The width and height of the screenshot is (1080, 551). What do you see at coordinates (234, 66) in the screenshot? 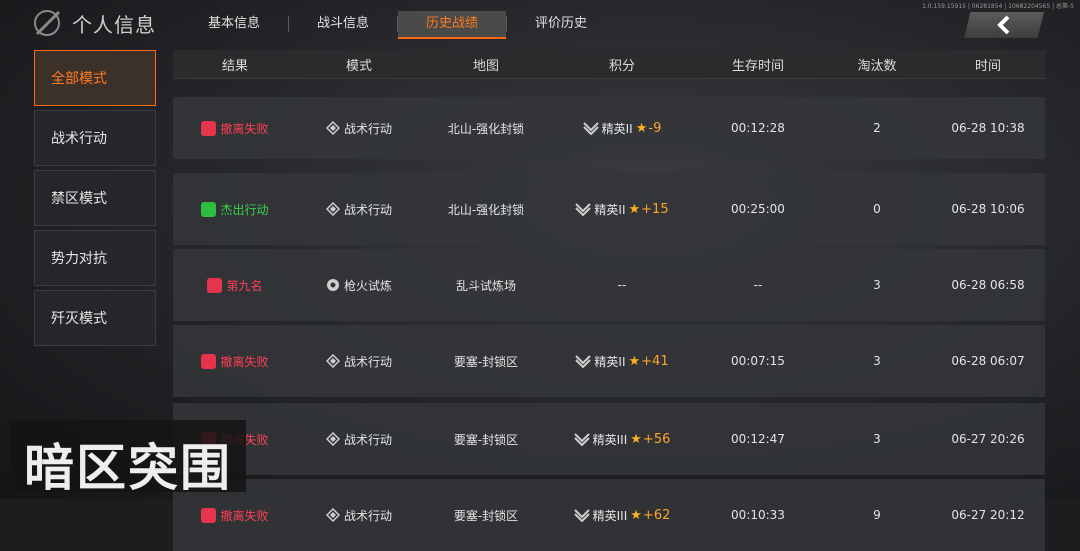
I see `column-header-result: 结果` at bounding box center [234, 66].